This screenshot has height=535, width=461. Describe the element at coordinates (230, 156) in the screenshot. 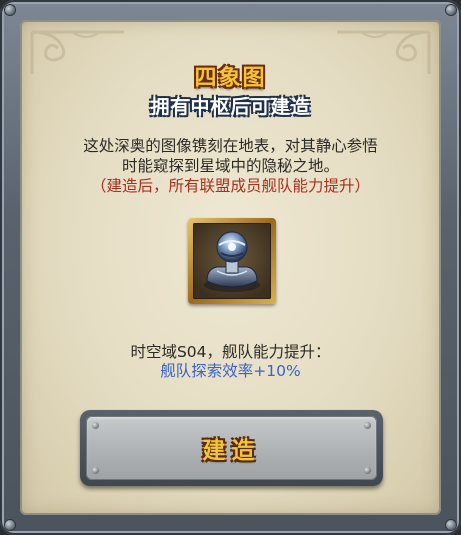

I see `description: 这处深奥的图像镌刻在地表，对其静心参悟 时能窥探到星域中的隐秘之地。` at that location.